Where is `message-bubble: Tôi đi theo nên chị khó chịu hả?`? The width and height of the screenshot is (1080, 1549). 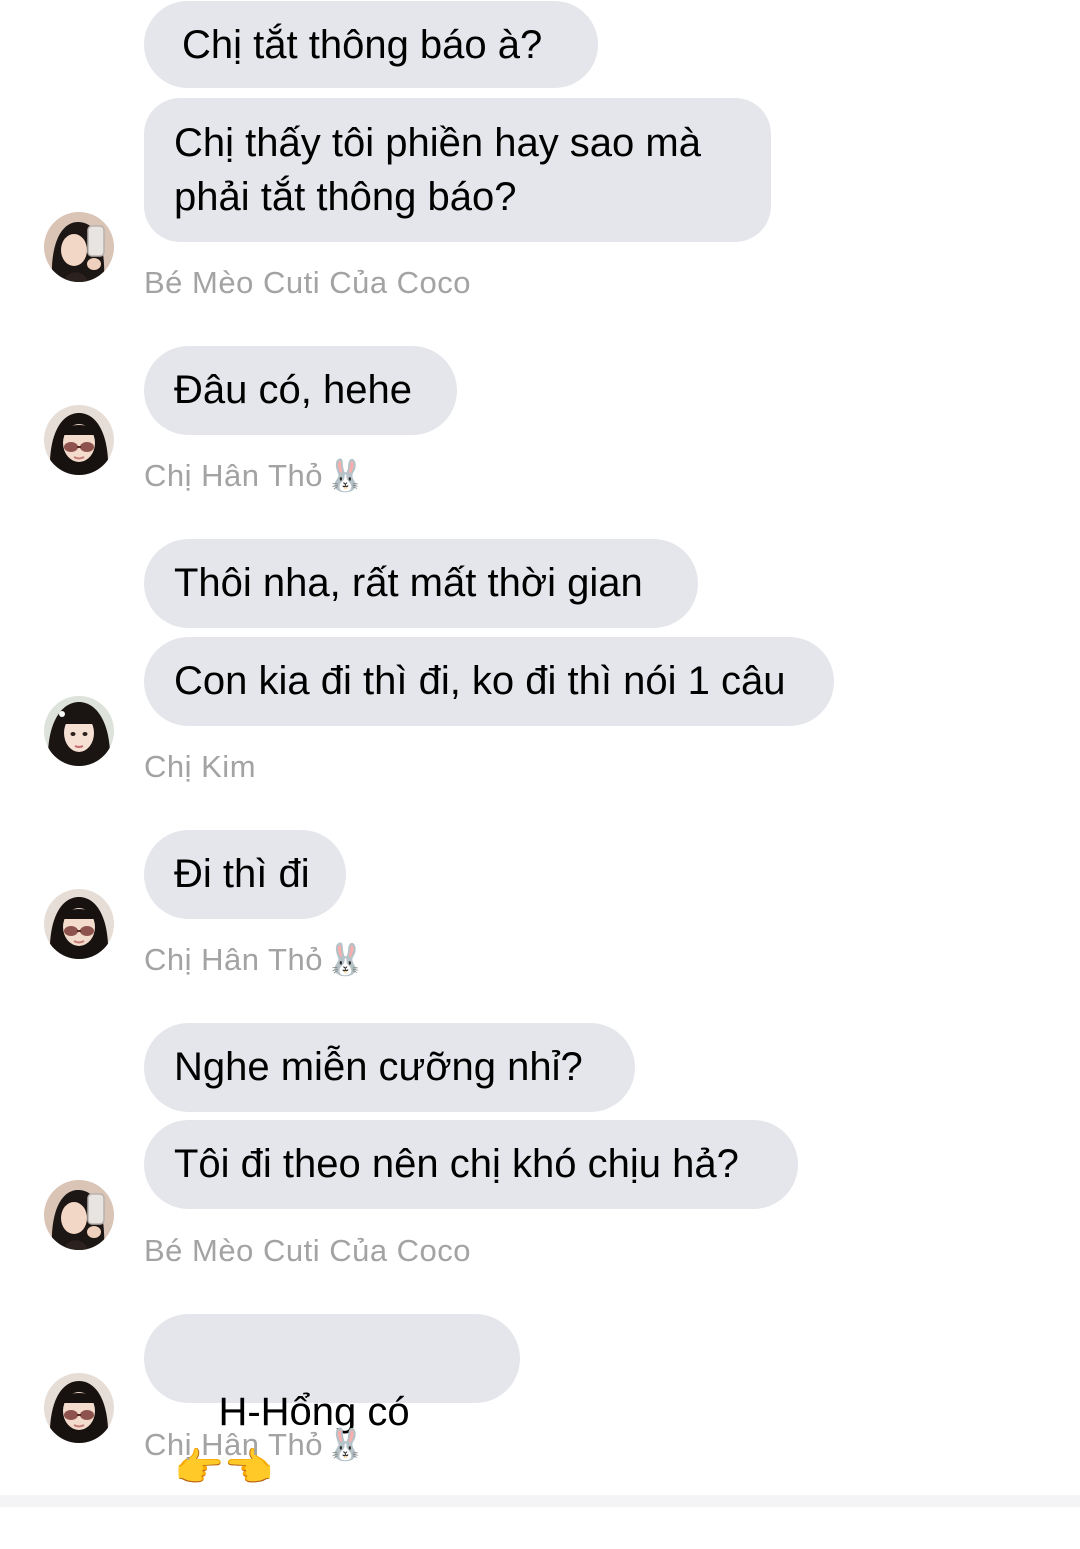 message-bubble: Tôi đi theo nên chị khó chịu hả? is located at coordinates (471, 1164).